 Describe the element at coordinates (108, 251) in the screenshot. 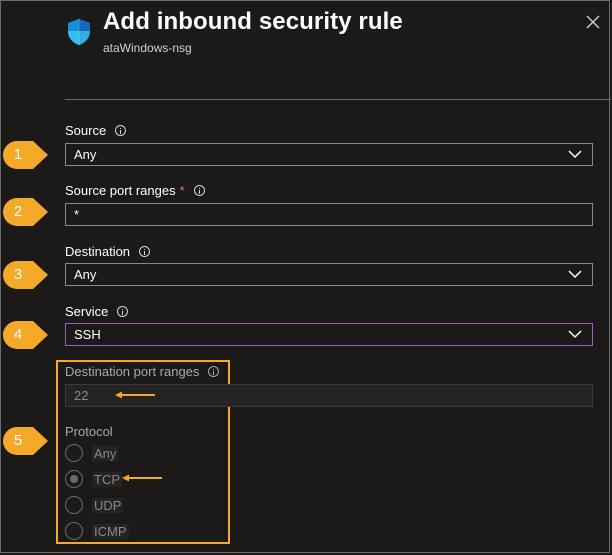

I see `destination-label: Destination` at that location.